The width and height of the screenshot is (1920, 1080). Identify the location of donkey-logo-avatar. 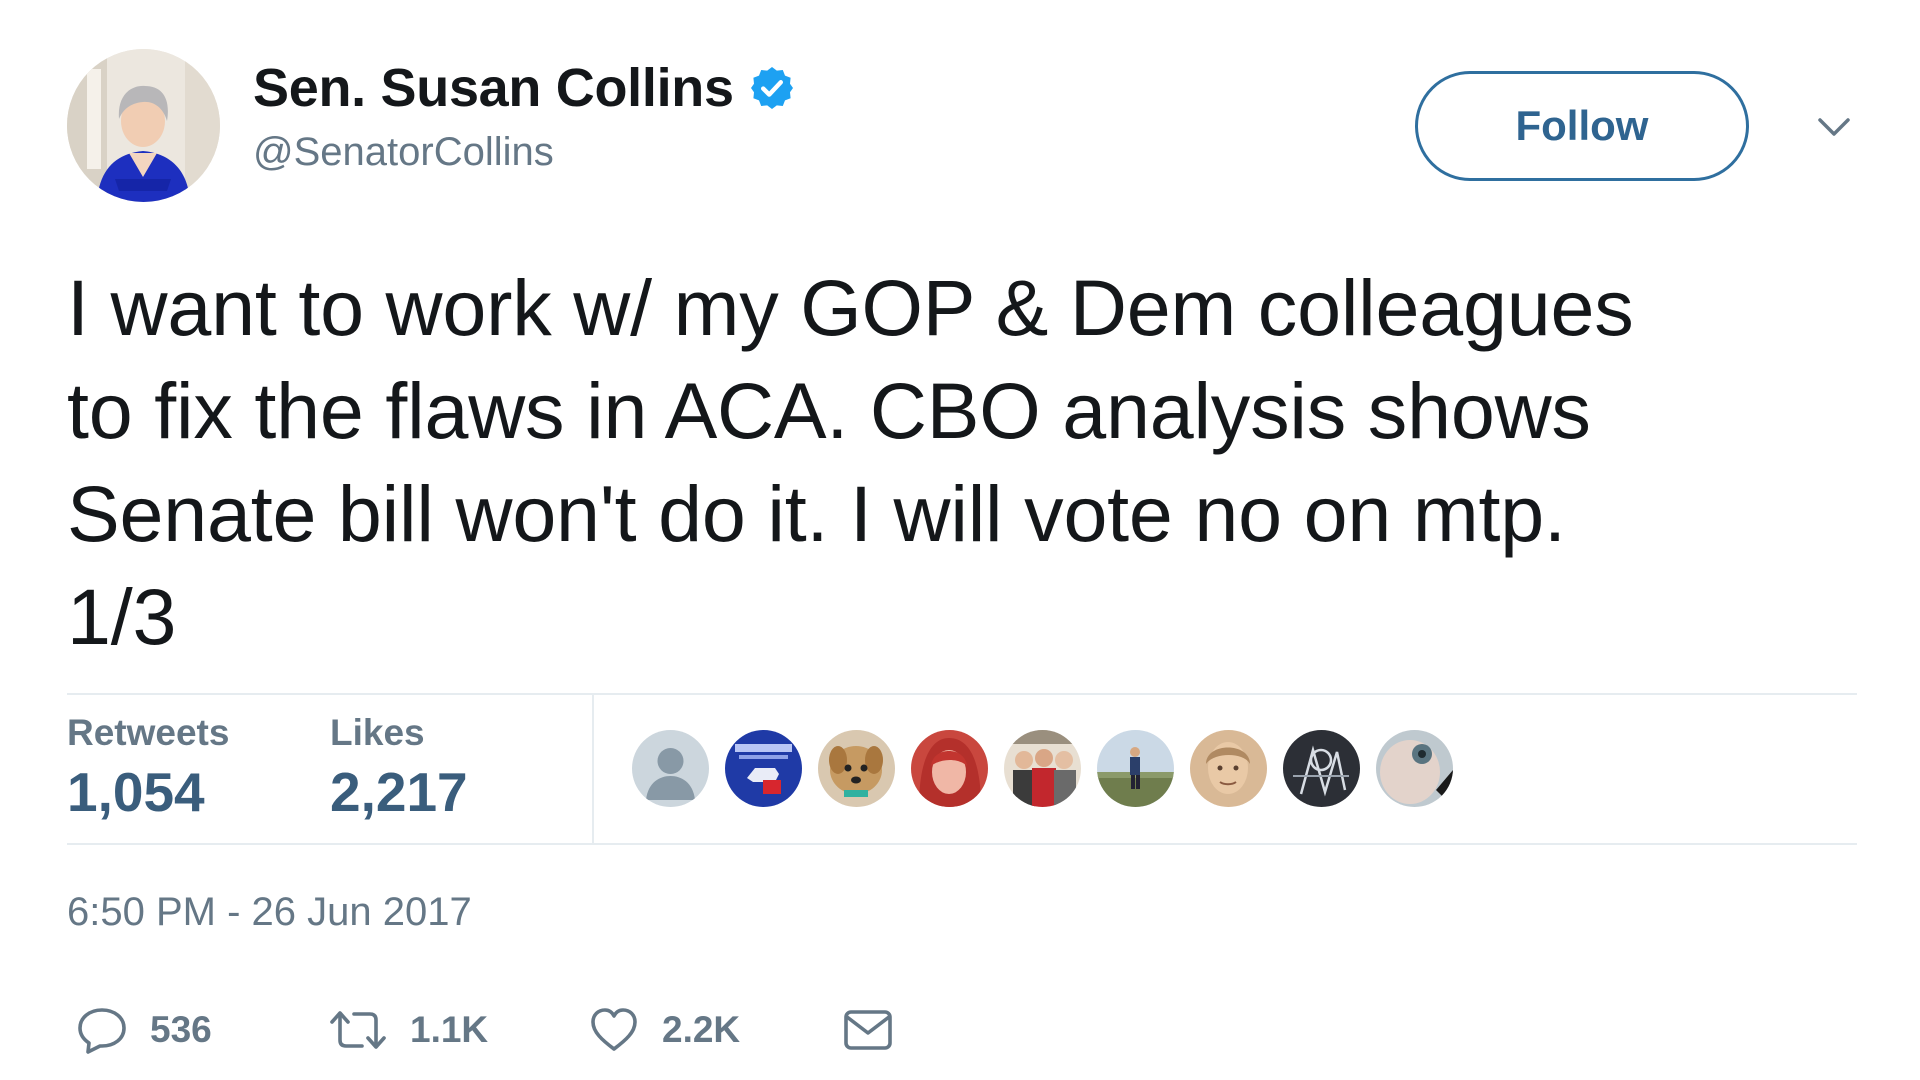
(763, 768).